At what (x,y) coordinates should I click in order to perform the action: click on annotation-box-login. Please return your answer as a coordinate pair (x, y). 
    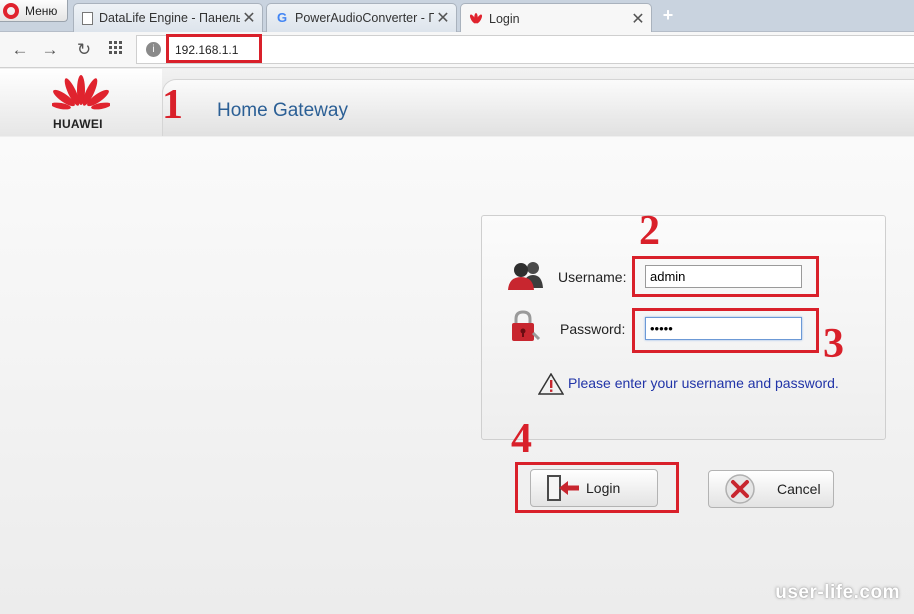
    Looking at the image, I should click on (597, 487).